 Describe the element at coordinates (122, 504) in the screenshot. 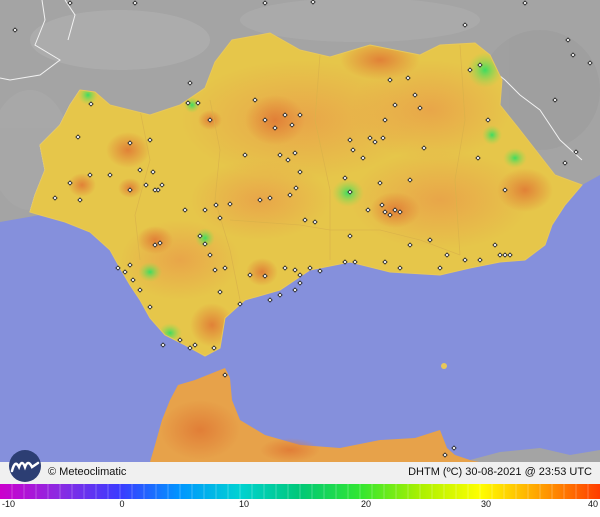

I see `scale-tick-label: 0` at that location.